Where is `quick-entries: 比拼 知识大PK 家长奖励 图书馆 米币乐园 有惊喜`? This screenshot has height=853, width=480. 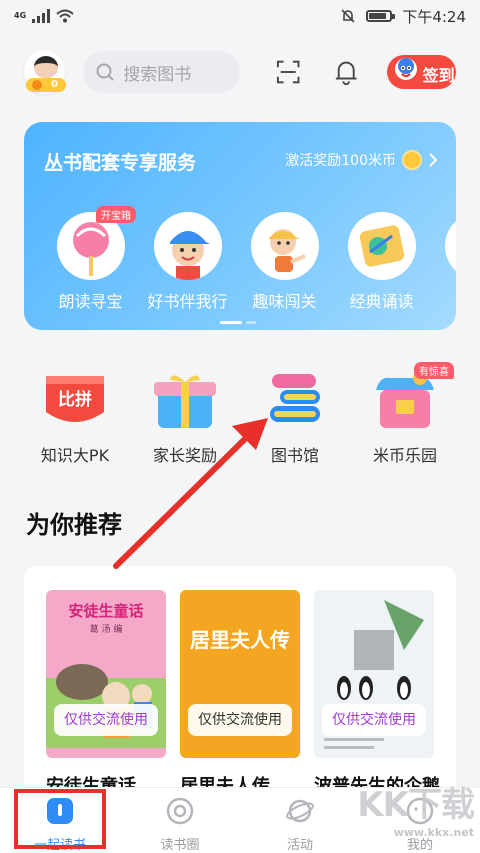 quick-entries: 比拼 知识大PK 家长奖励 图书馆 米币乐园 有惊喜 is located at coordinates (240, 414).